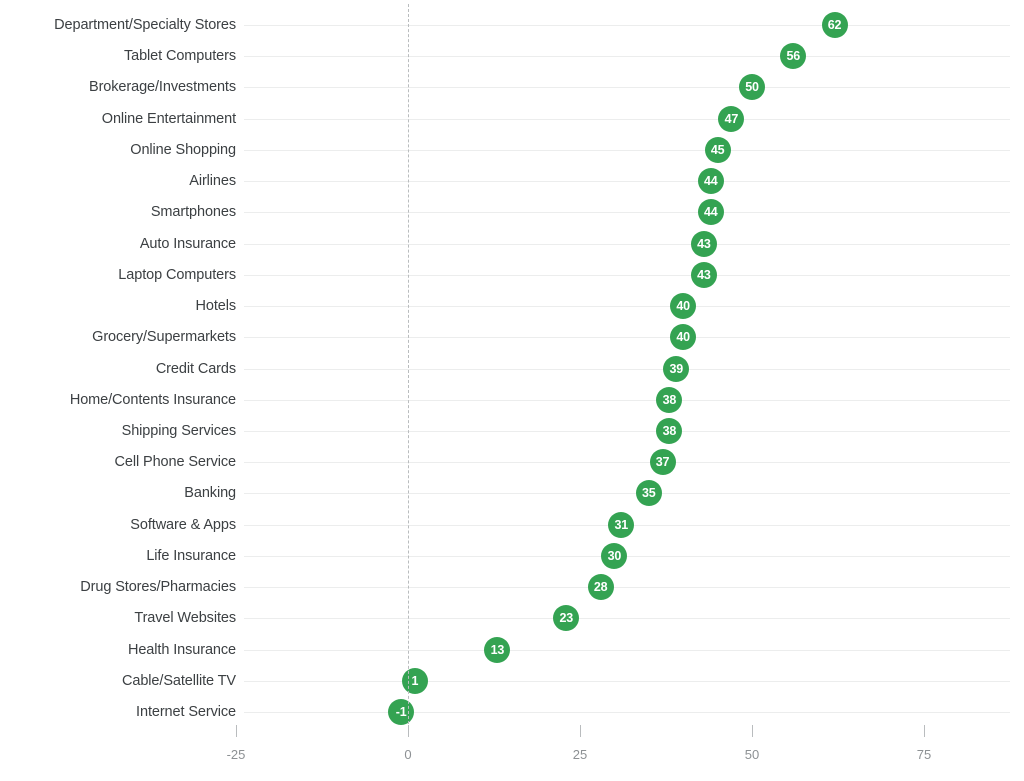  I want to click on data-point-marker: 31, so click(621, 524).